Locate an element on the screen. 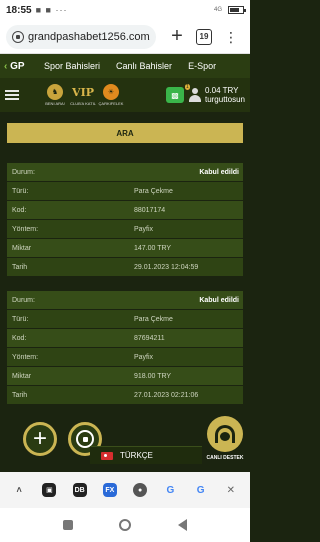 Image resolution: width=320 pixels, height=542 pixels. promo-vip-club: VIP CLUB'A KATIL is located at coordinates (83, 95).